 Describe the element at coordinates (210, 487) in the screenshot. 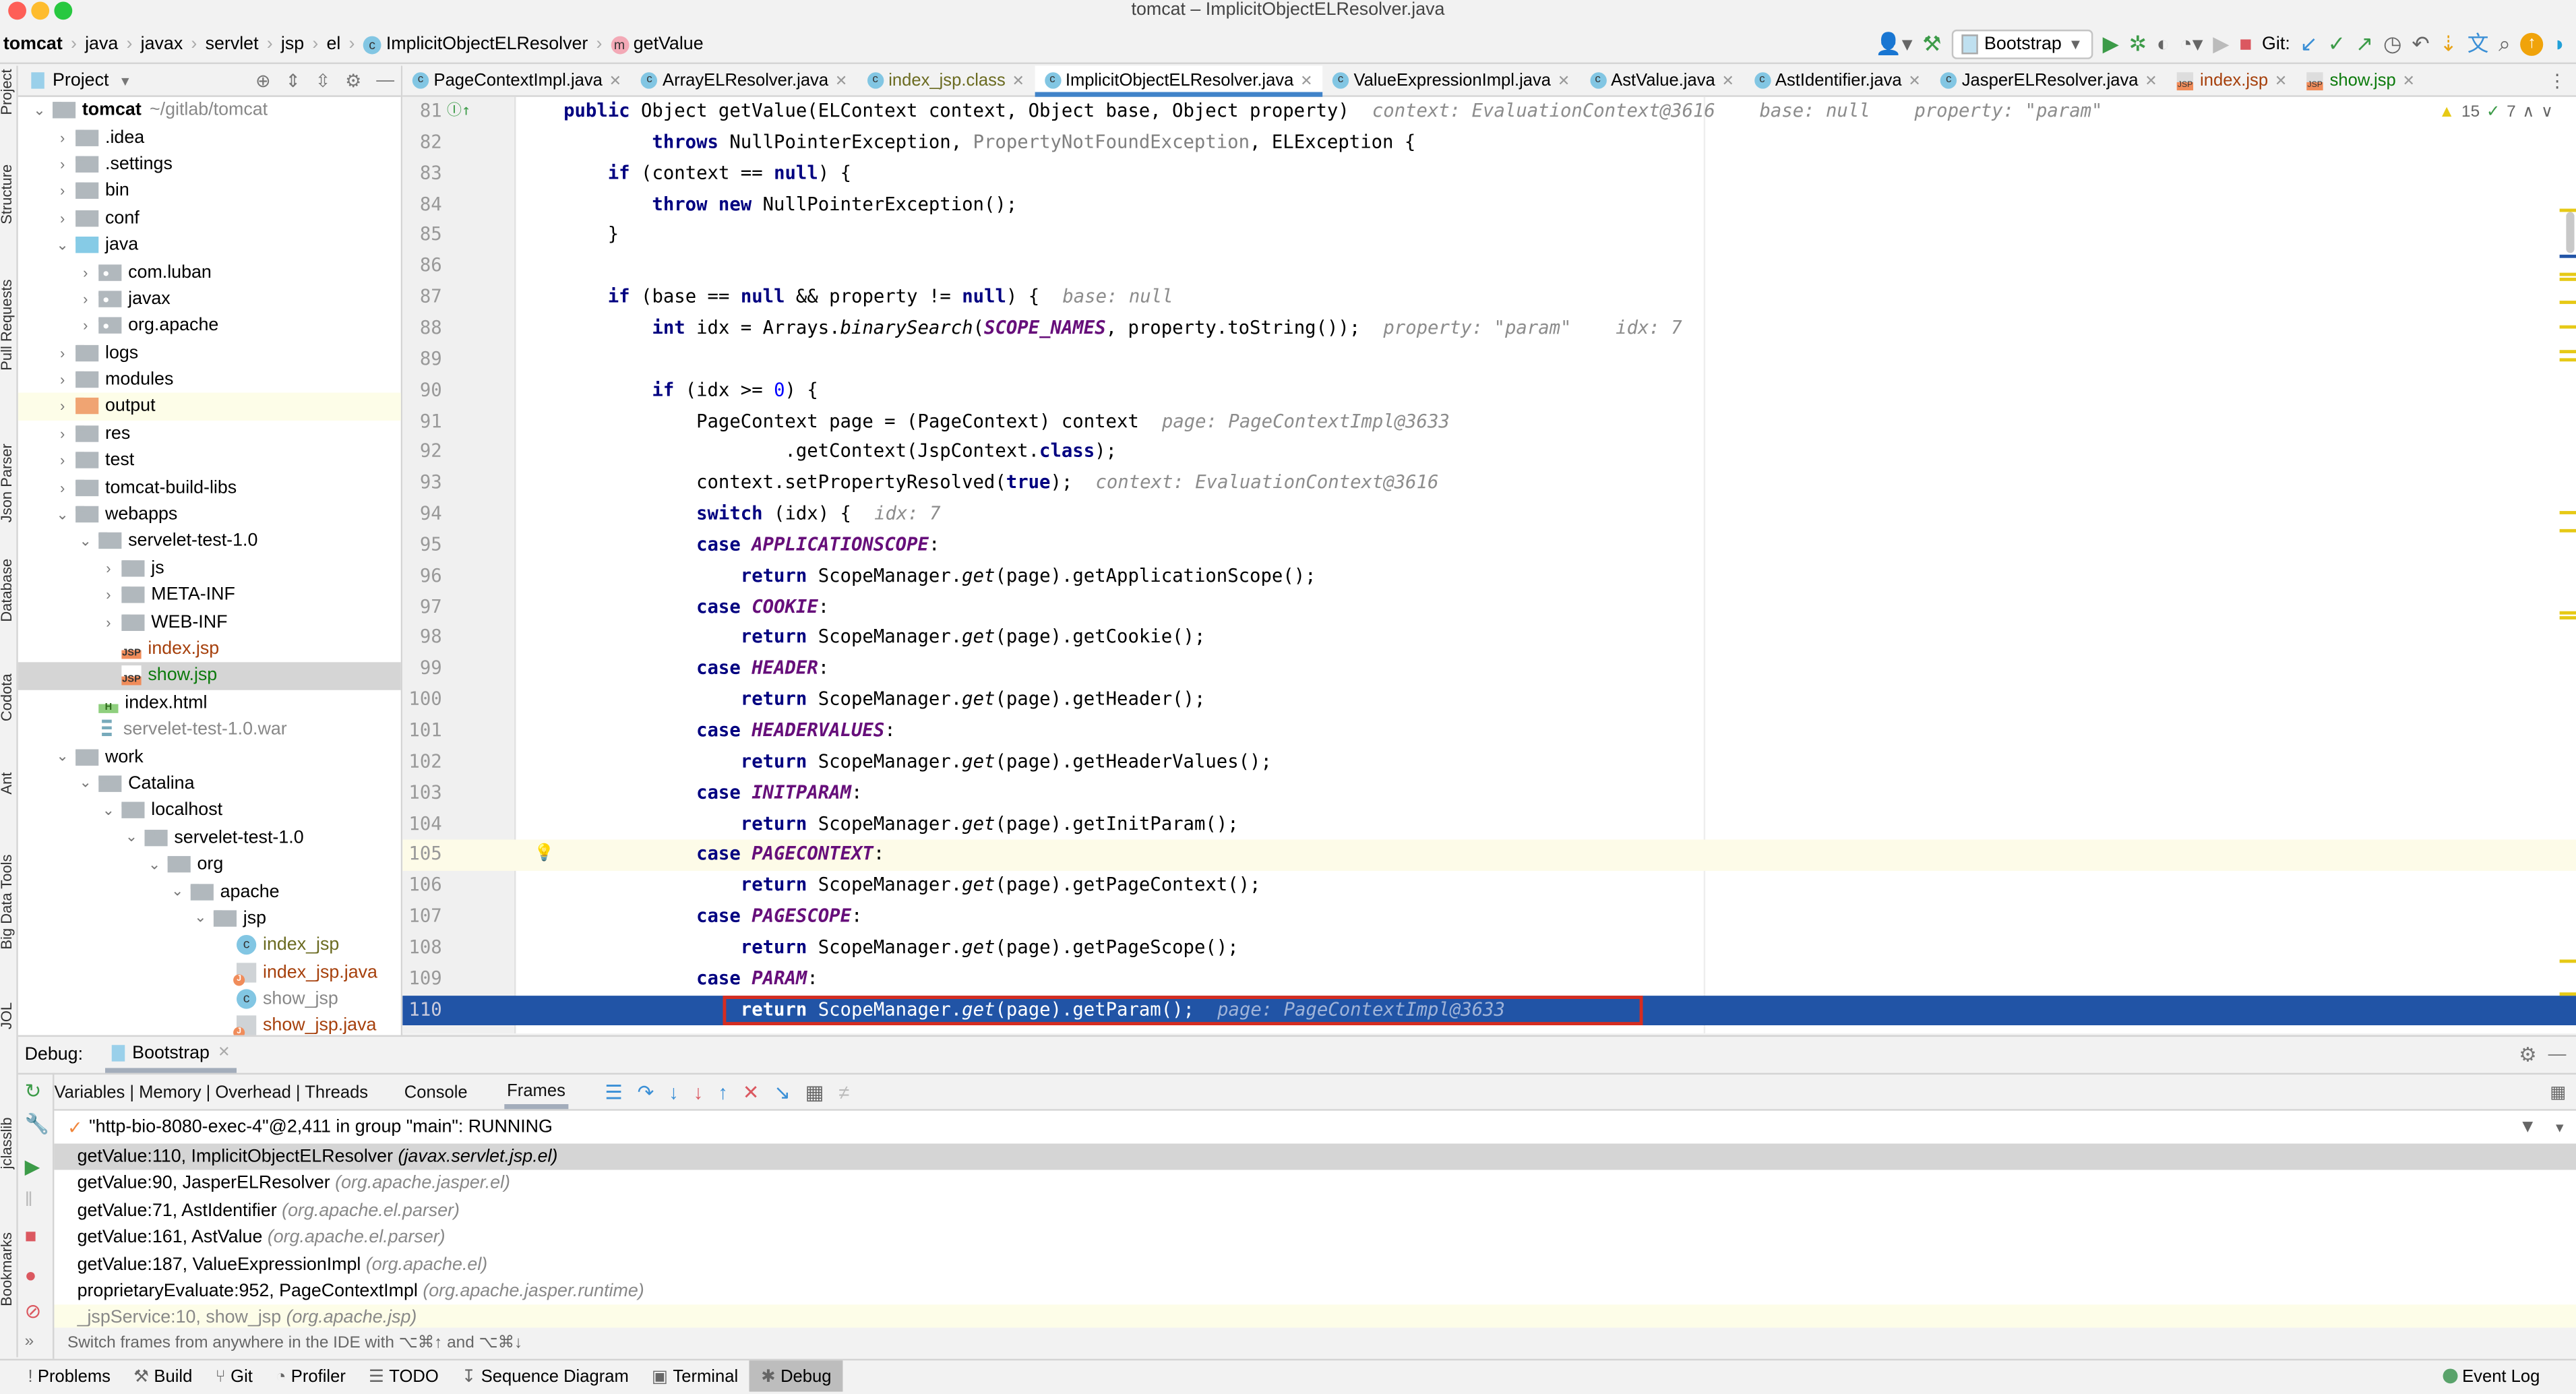

I see `tree-item: › tomcat-build-libs` at that location.